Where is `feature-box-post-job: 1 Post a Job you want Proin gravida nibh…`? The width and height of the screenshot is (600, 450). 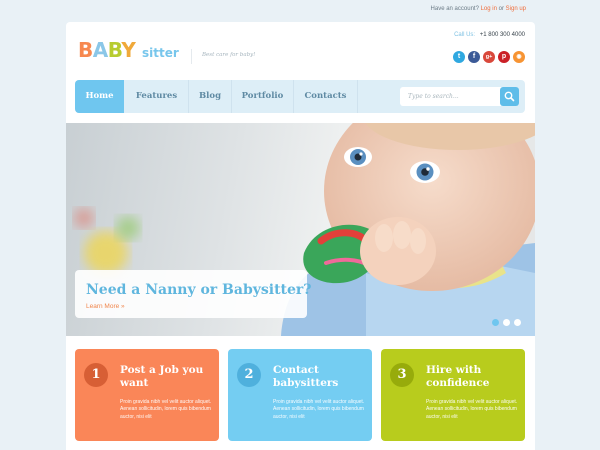
feature-box-post-job: 1 Post a Job you want Proin gravida nibh… is located at coordinates (147, 395).